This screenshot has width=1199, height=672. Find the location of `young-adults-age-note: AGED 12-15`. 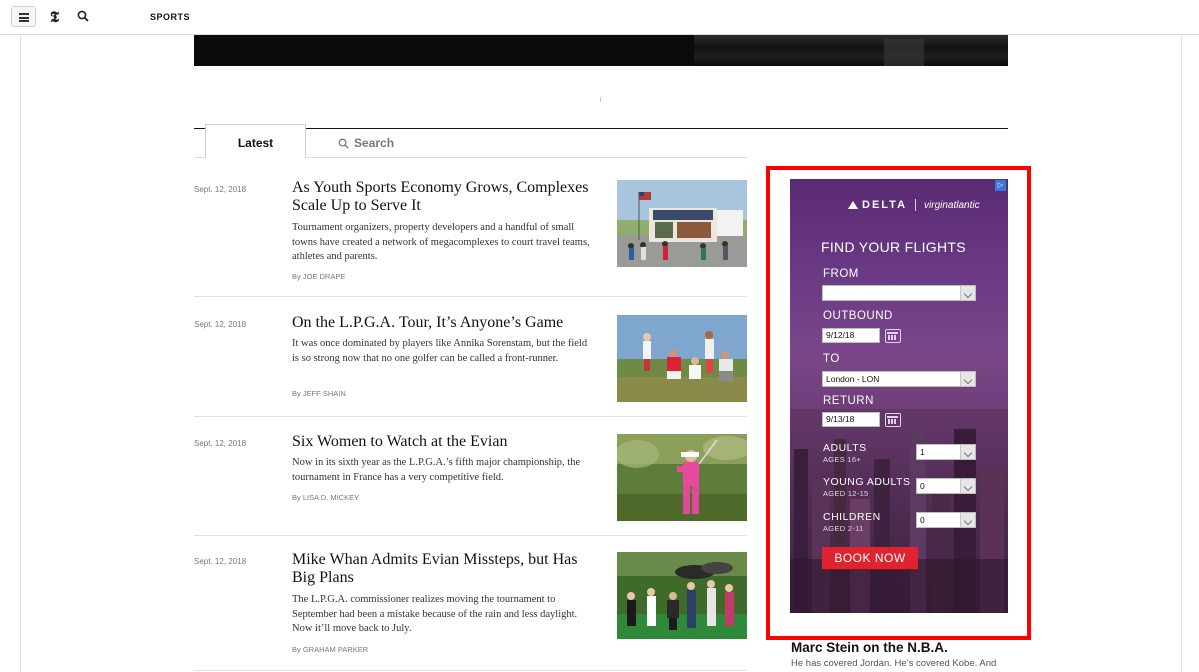

young-adults-age-note: AGED 12-15 is located at coordinates (846, 493).